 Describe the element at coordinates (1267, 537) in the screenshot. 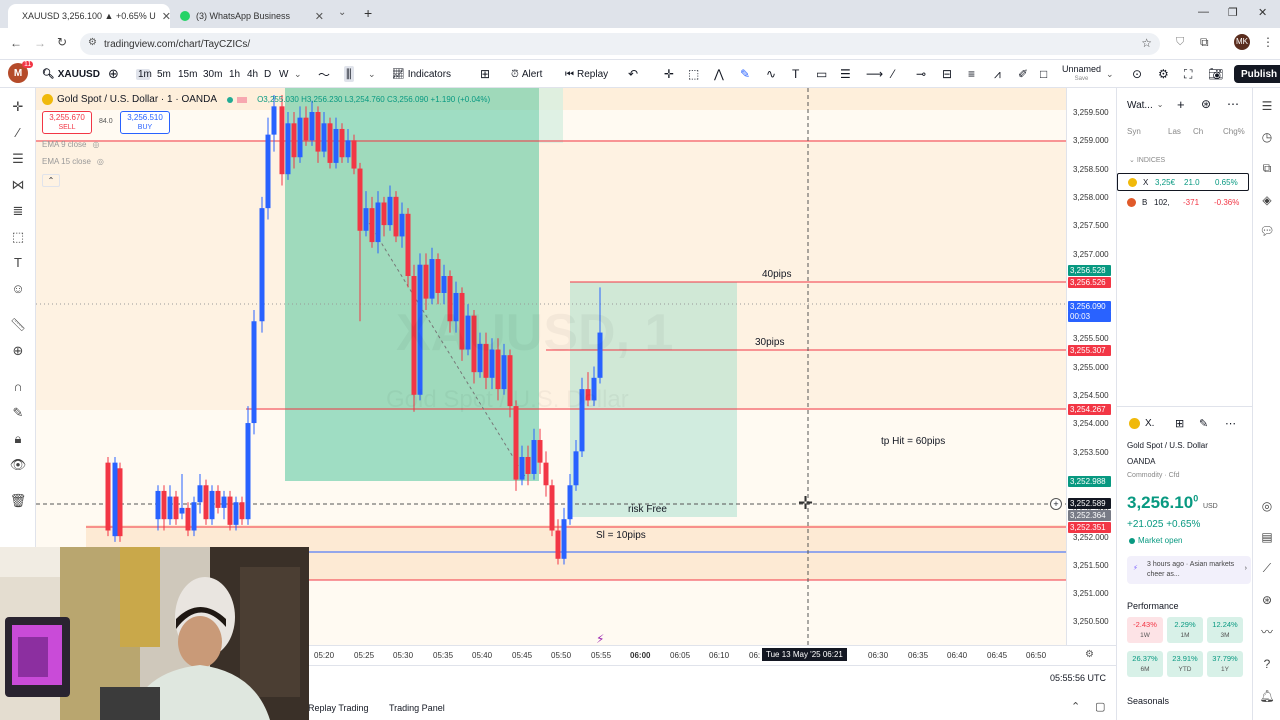

I see `calendar-icon: ▤` at that location.